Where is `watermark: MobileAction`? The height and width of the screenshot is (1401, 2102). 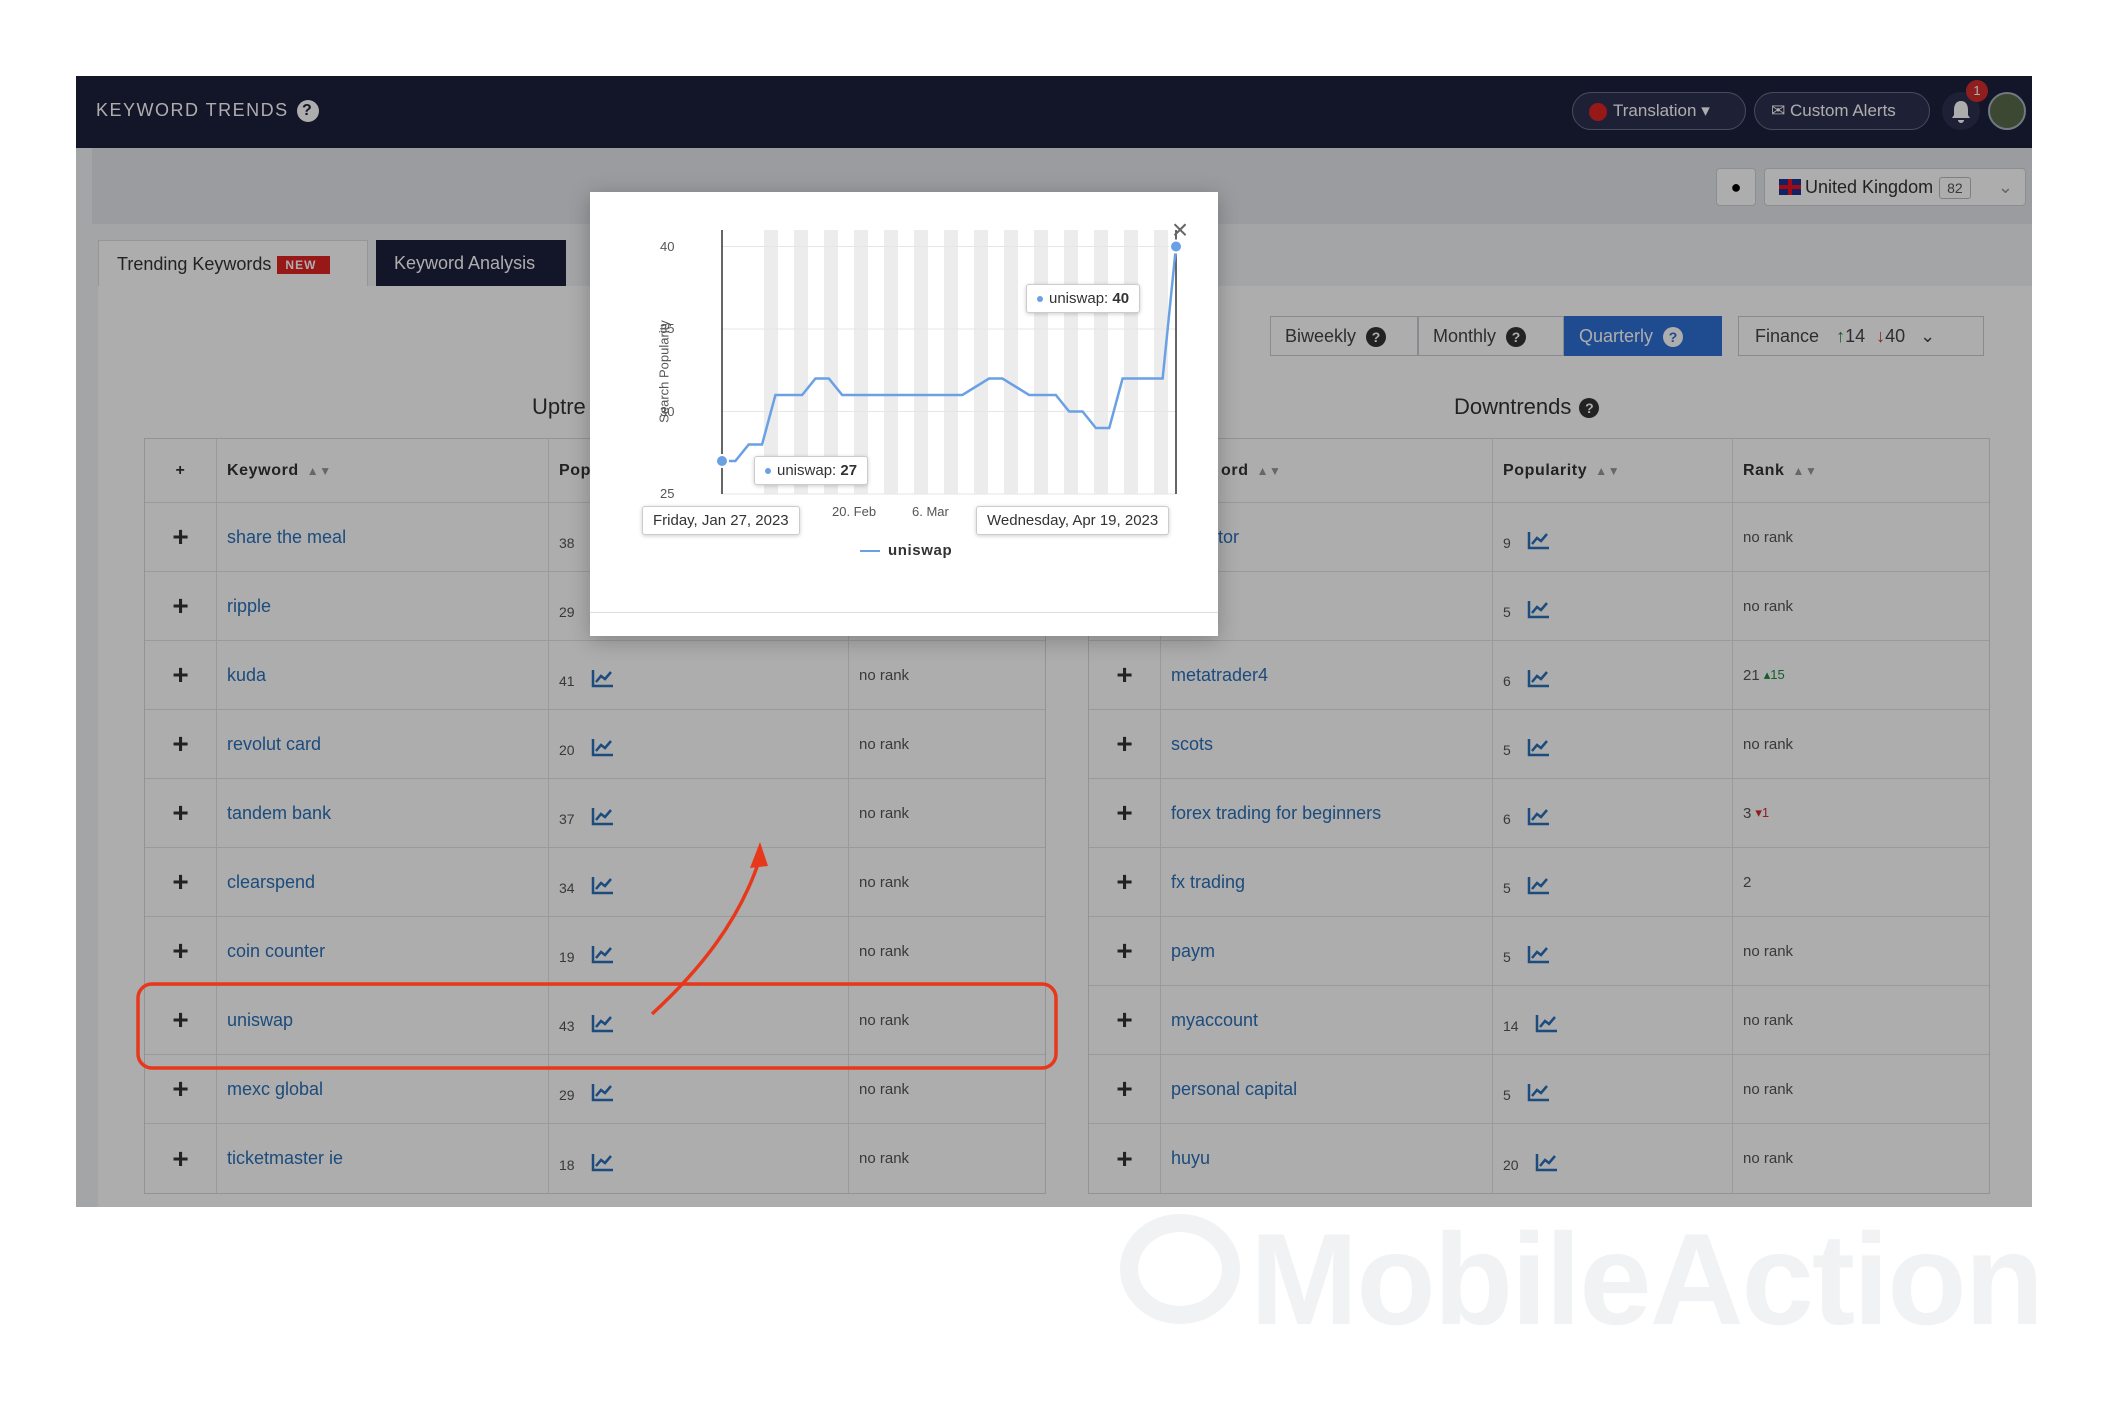
watermark: MobileAction is located at coordinates (1647, 1279).